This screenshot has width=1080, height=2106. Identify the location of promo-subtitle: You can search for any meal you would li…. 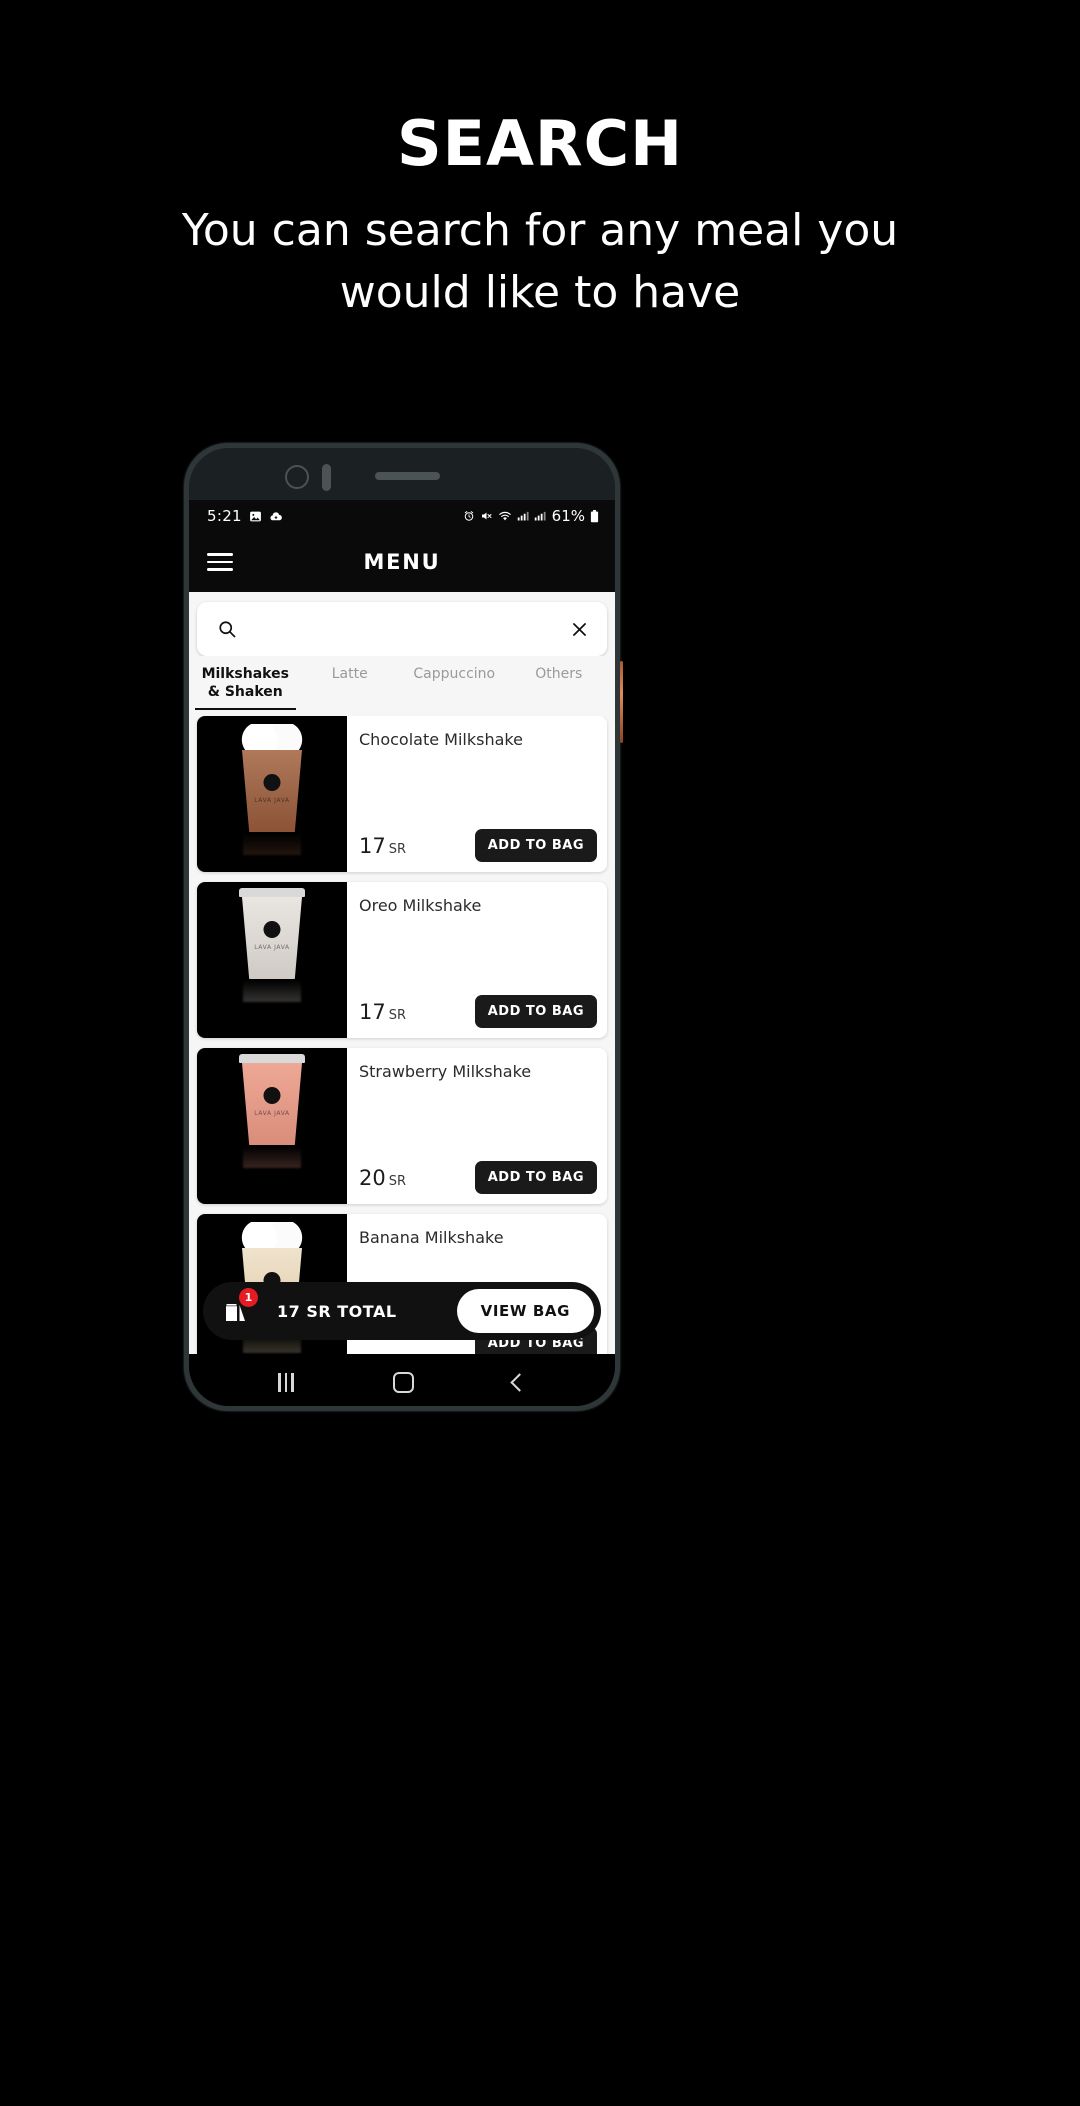
(540, 261).